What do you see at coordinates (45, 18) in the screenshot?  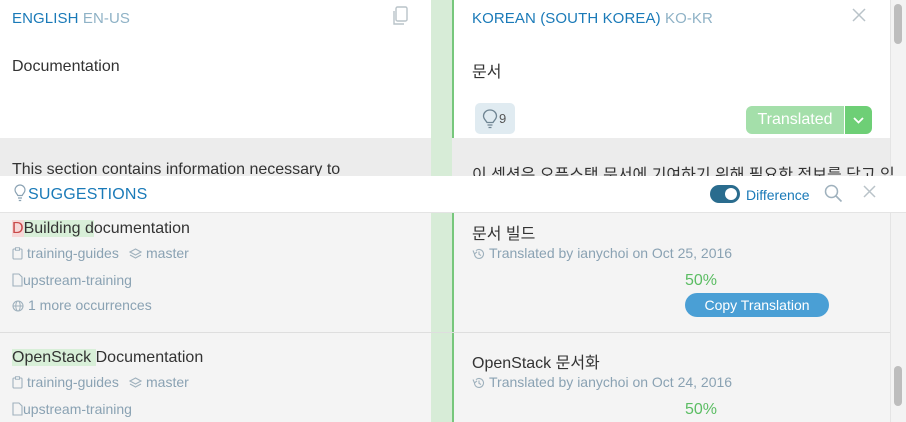 I see `source-language-name: ENGLISH` at bounding box center [45, 18].